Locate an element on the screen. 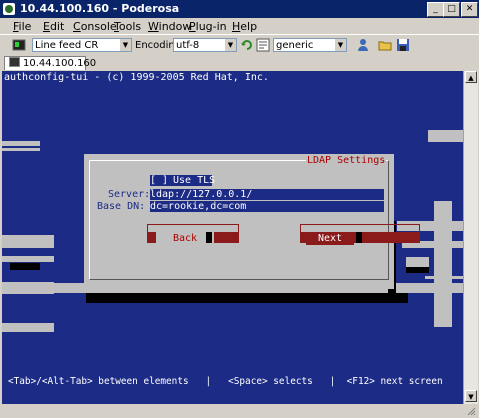 The width and height of the screenshot is (479, 418). new-connection-icon is located at coordinates (19, 45).